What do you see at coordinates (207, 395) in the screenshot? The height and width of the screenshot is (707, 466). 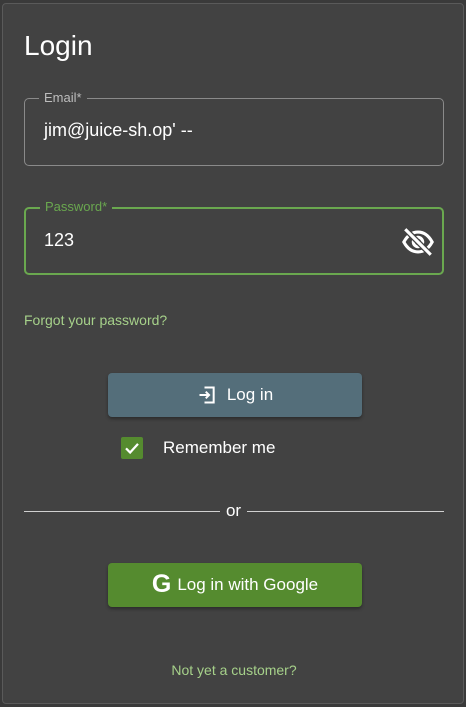 I see `login-icon` at bounding box center [207, 395].